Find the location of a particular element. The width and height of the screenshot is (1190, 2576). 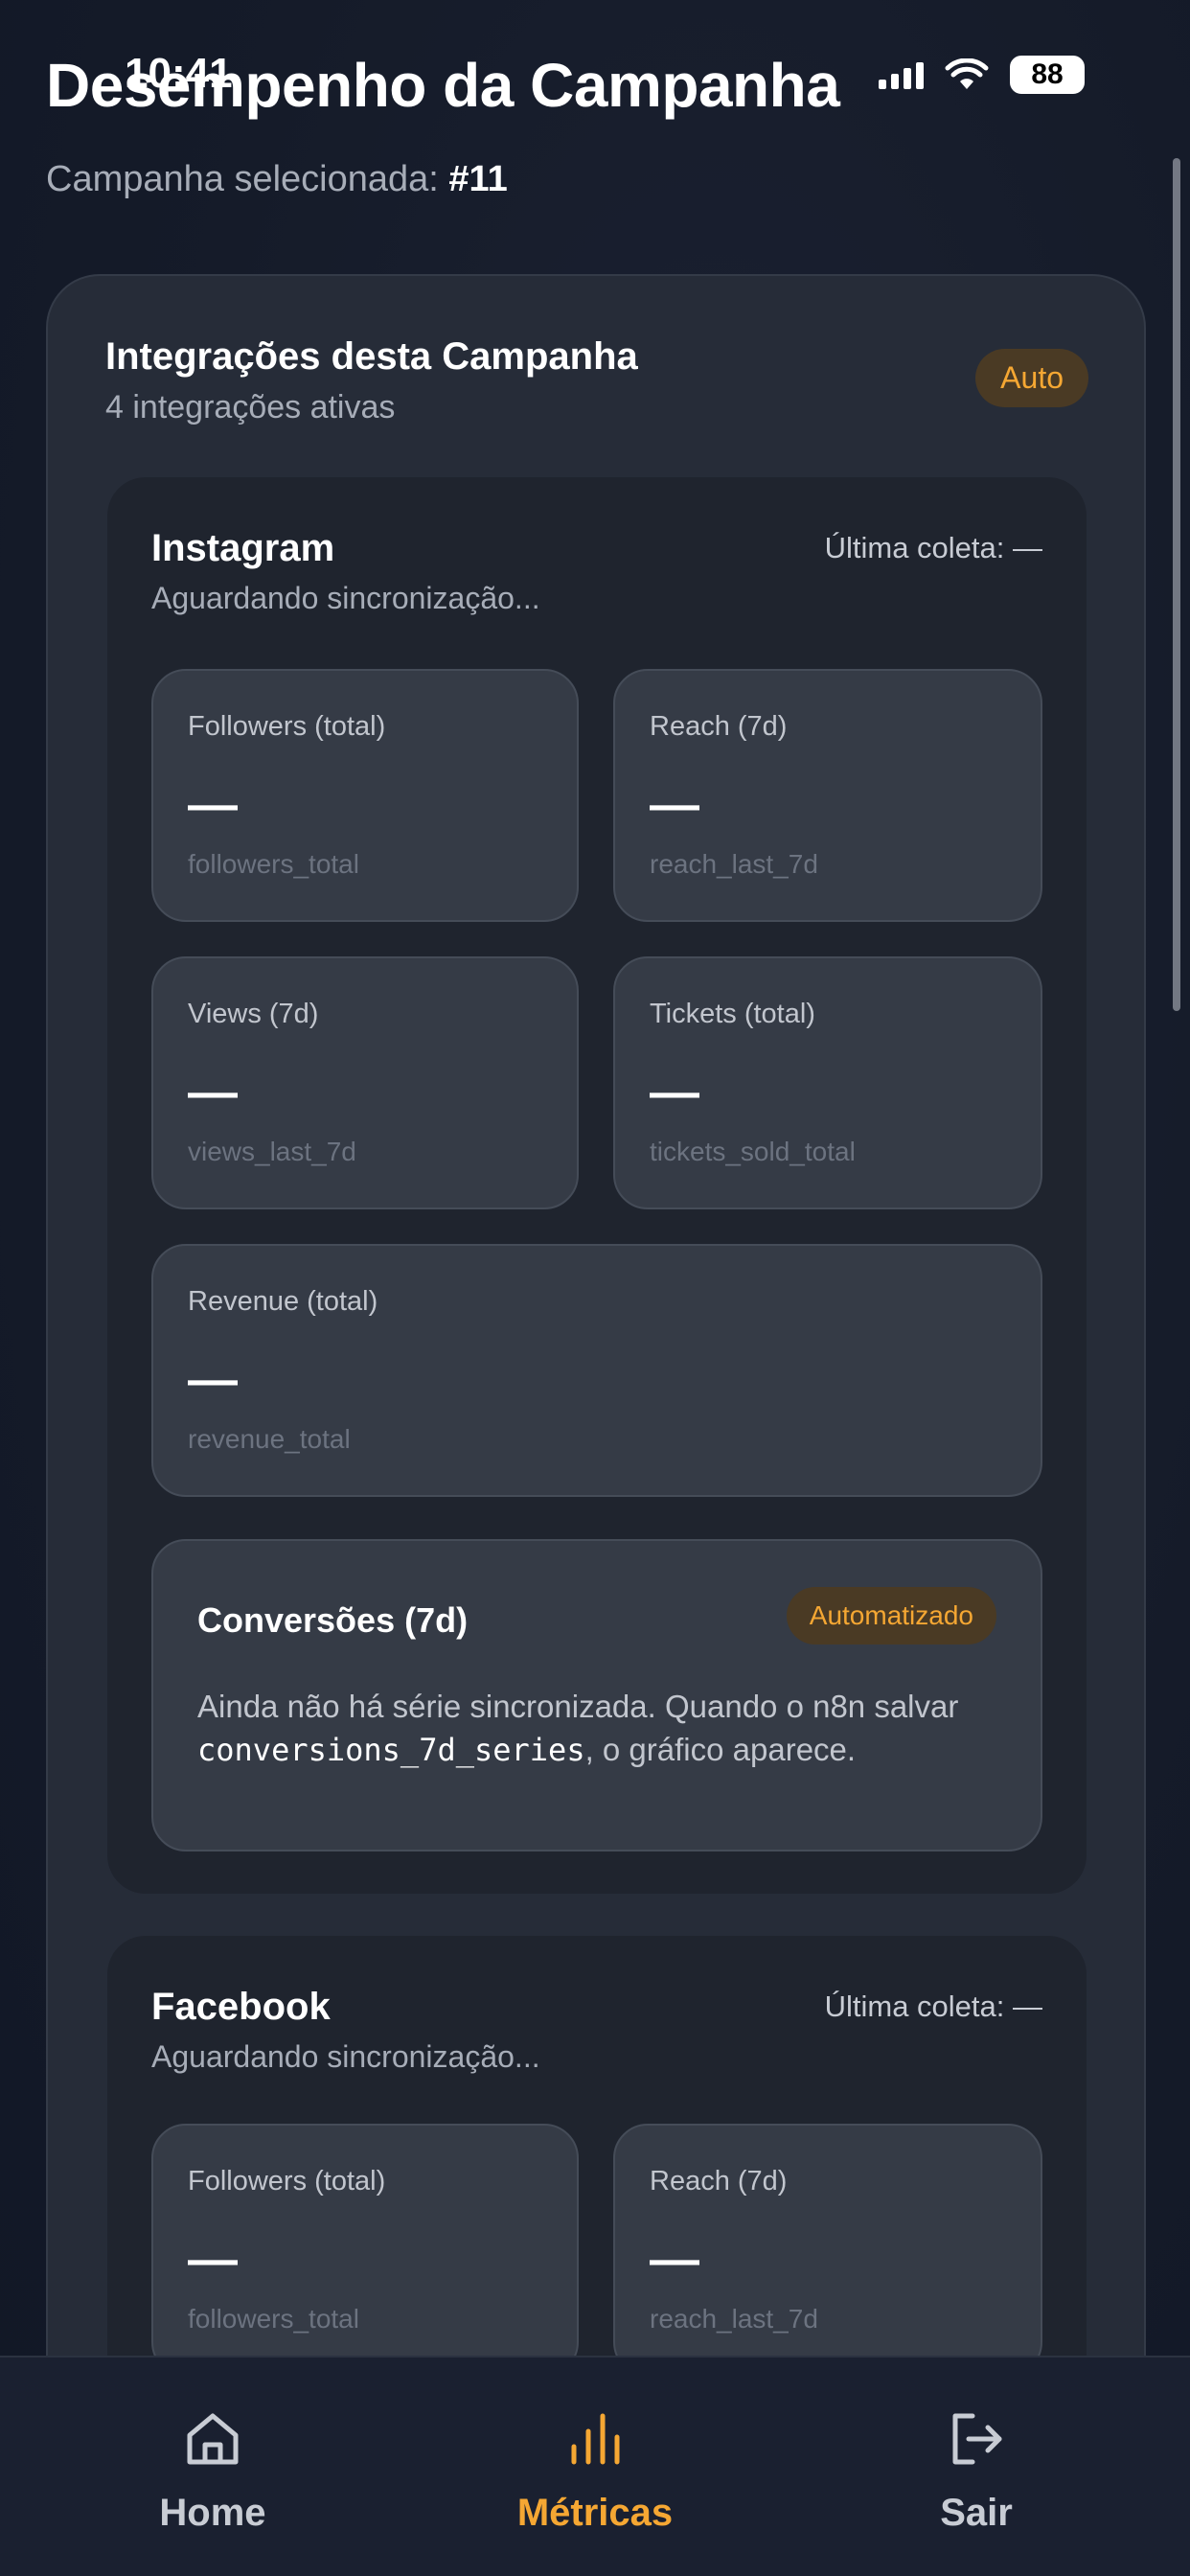

battery-icon: 88 is located at coordinates (1047, 75).